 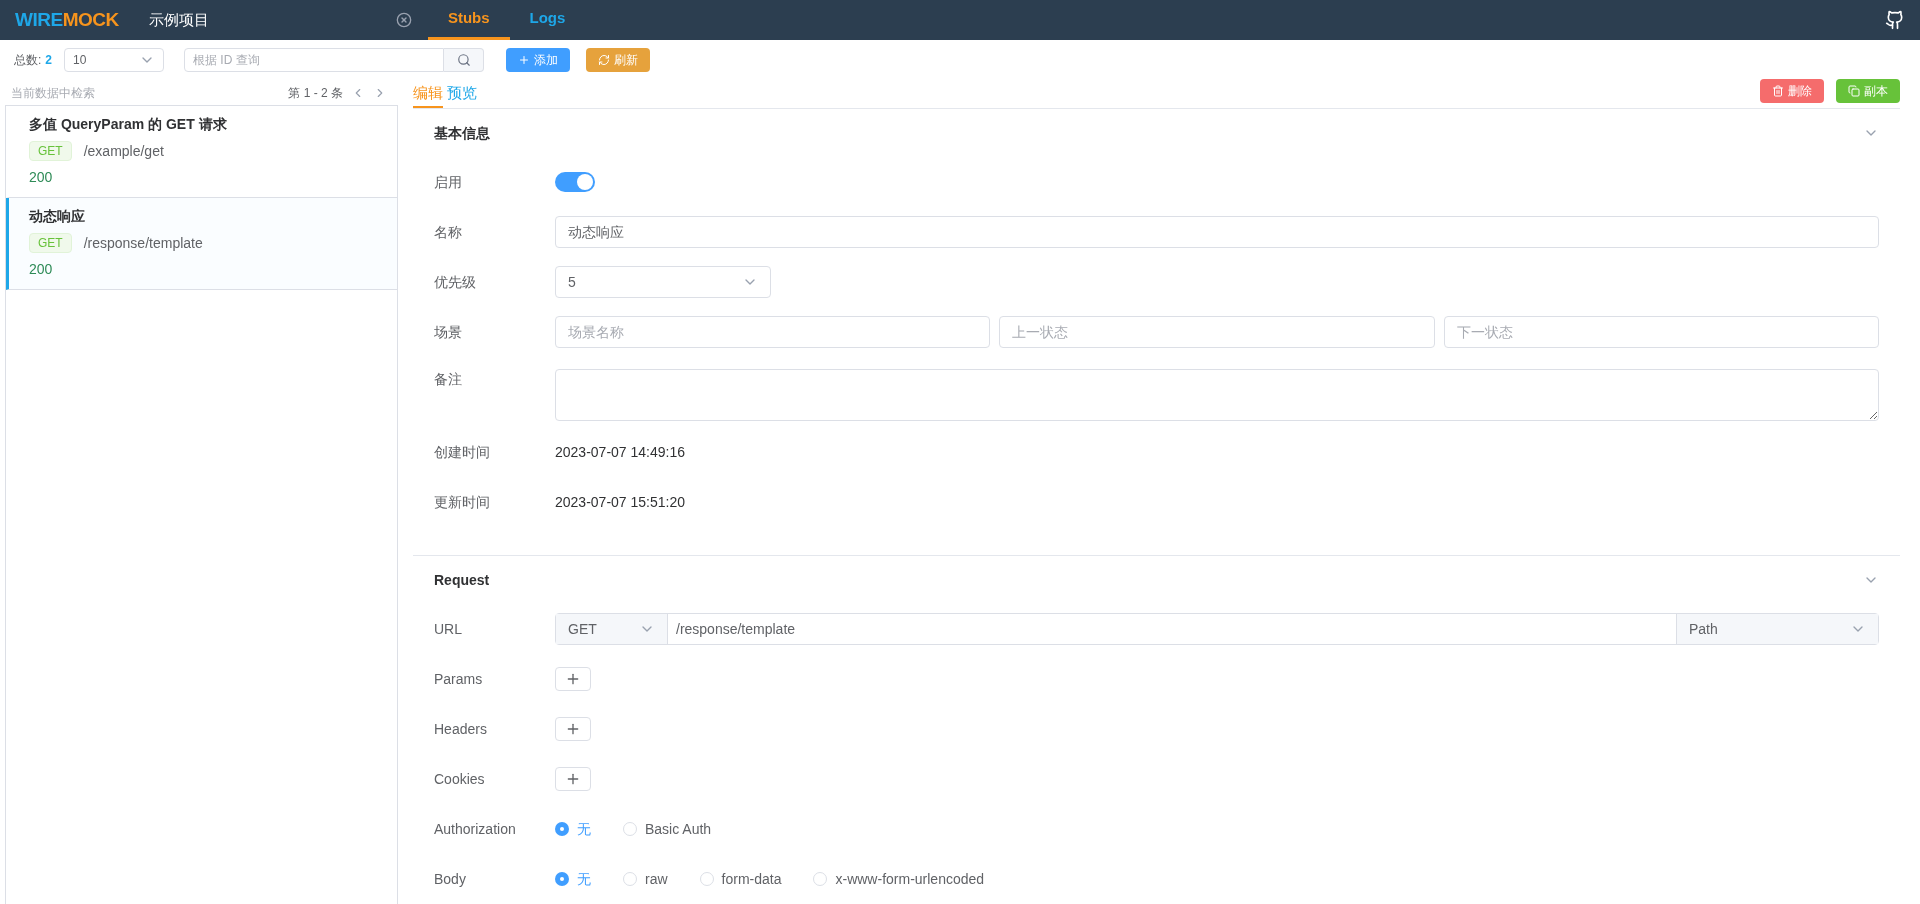 I want to click on timestamp: 2023-07-07 15:51:20, so click(x=620, y=502).